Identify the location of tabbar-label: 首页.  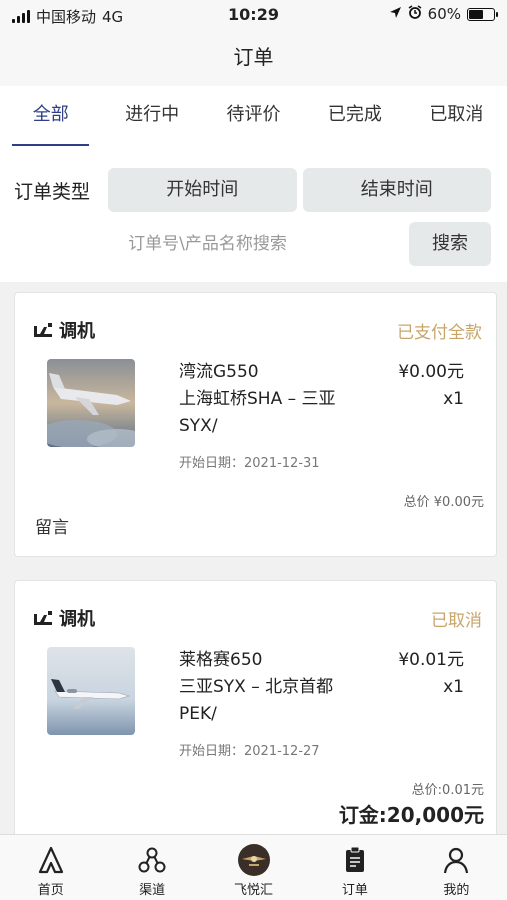
(50, 890).